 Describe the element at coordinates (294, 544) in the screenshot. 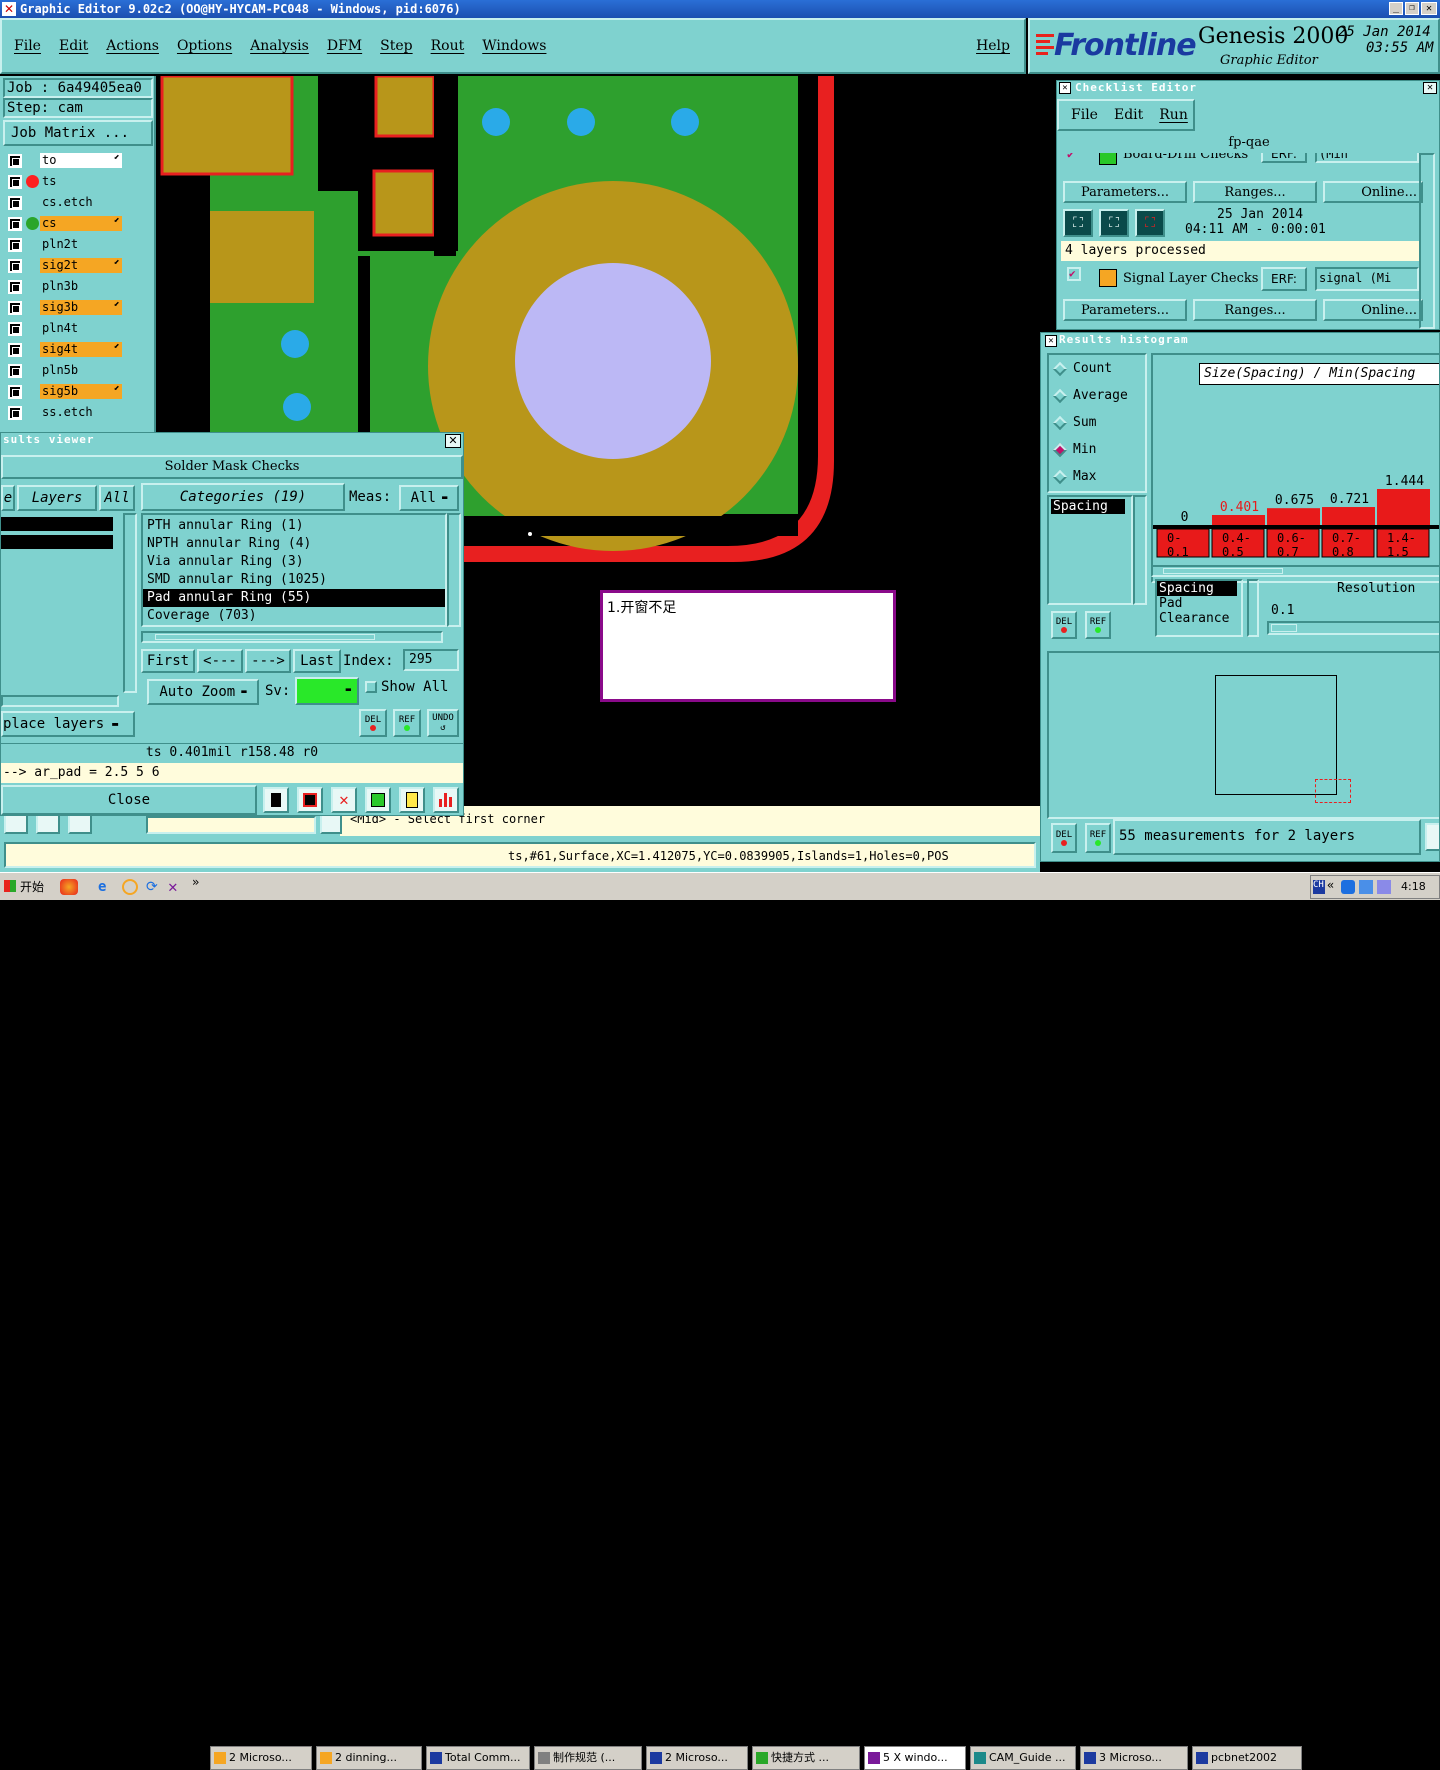

I see `category-item: NPTH annular Ring (4)` at that location.